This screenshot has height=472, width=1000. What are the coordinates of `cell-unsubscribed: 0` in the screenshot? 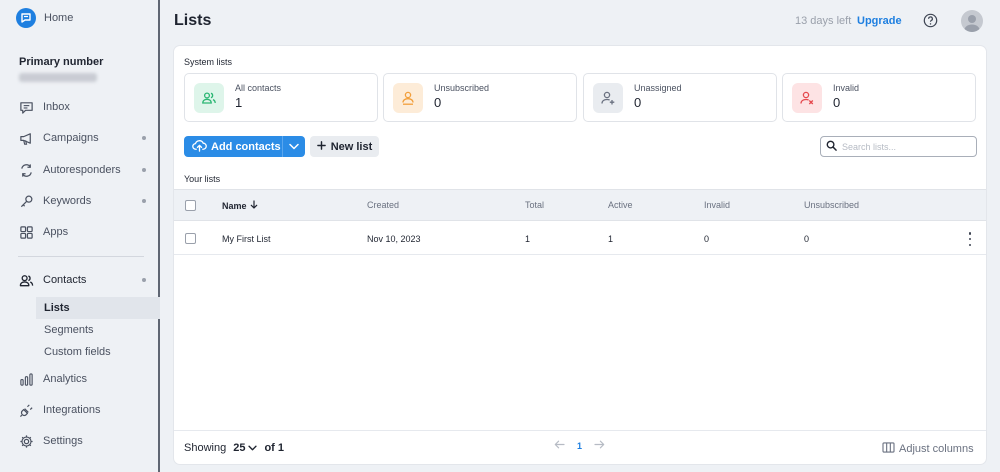 It's located at (807, 239).